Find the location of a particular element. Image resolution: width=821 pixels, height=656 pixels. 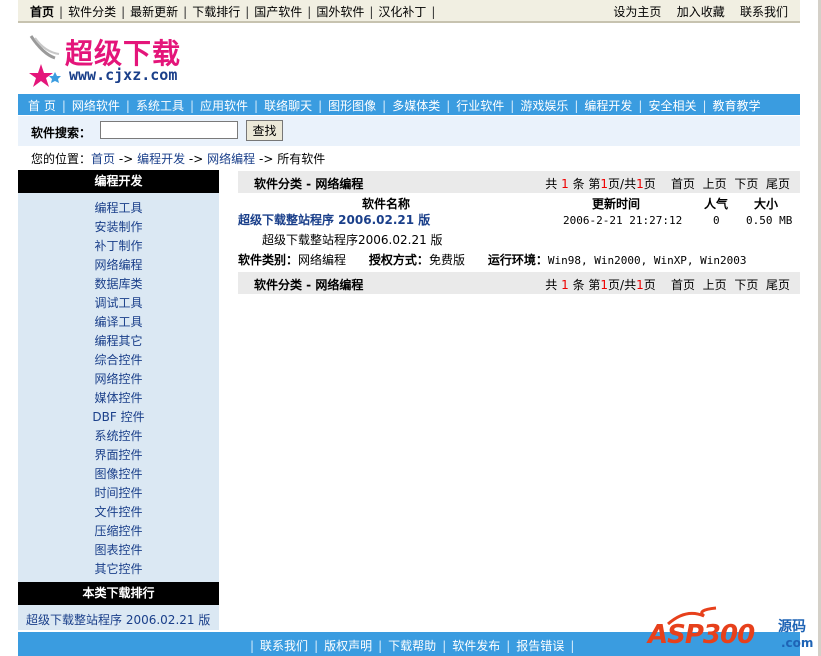

top-link-foreign: 国外软件 is located at coordinates (340, 12).